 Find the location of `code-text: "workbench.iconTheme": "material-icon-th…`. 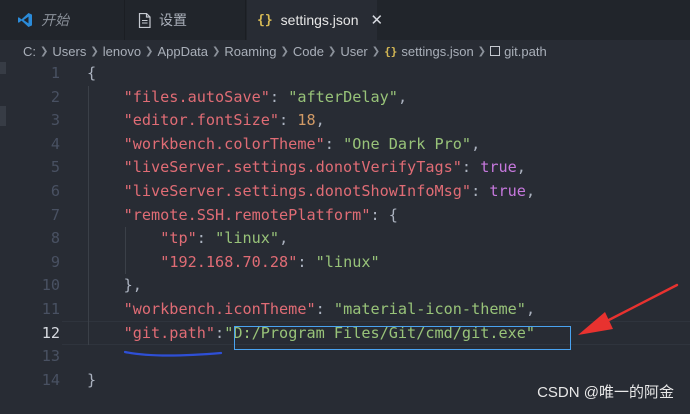

code-text: "workbench.iconTheme": "material-icon-th… is located at coordinates (330, 310).